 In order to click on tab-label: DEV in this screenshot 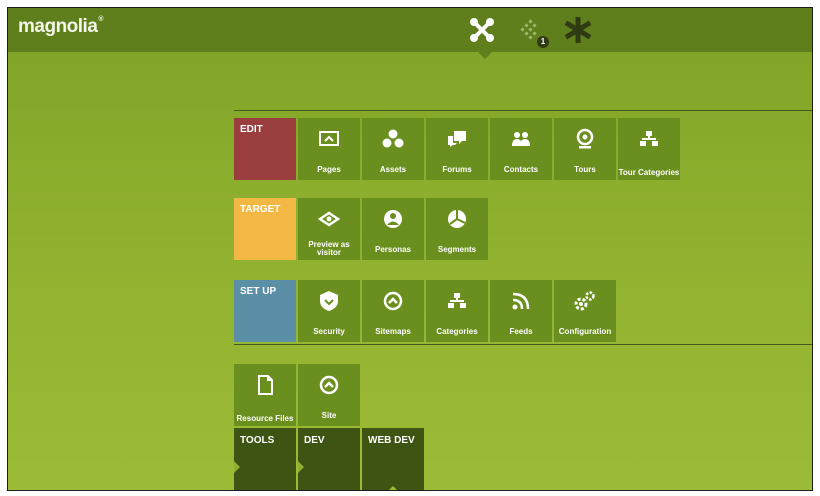, I will do `click(314, 440)`.